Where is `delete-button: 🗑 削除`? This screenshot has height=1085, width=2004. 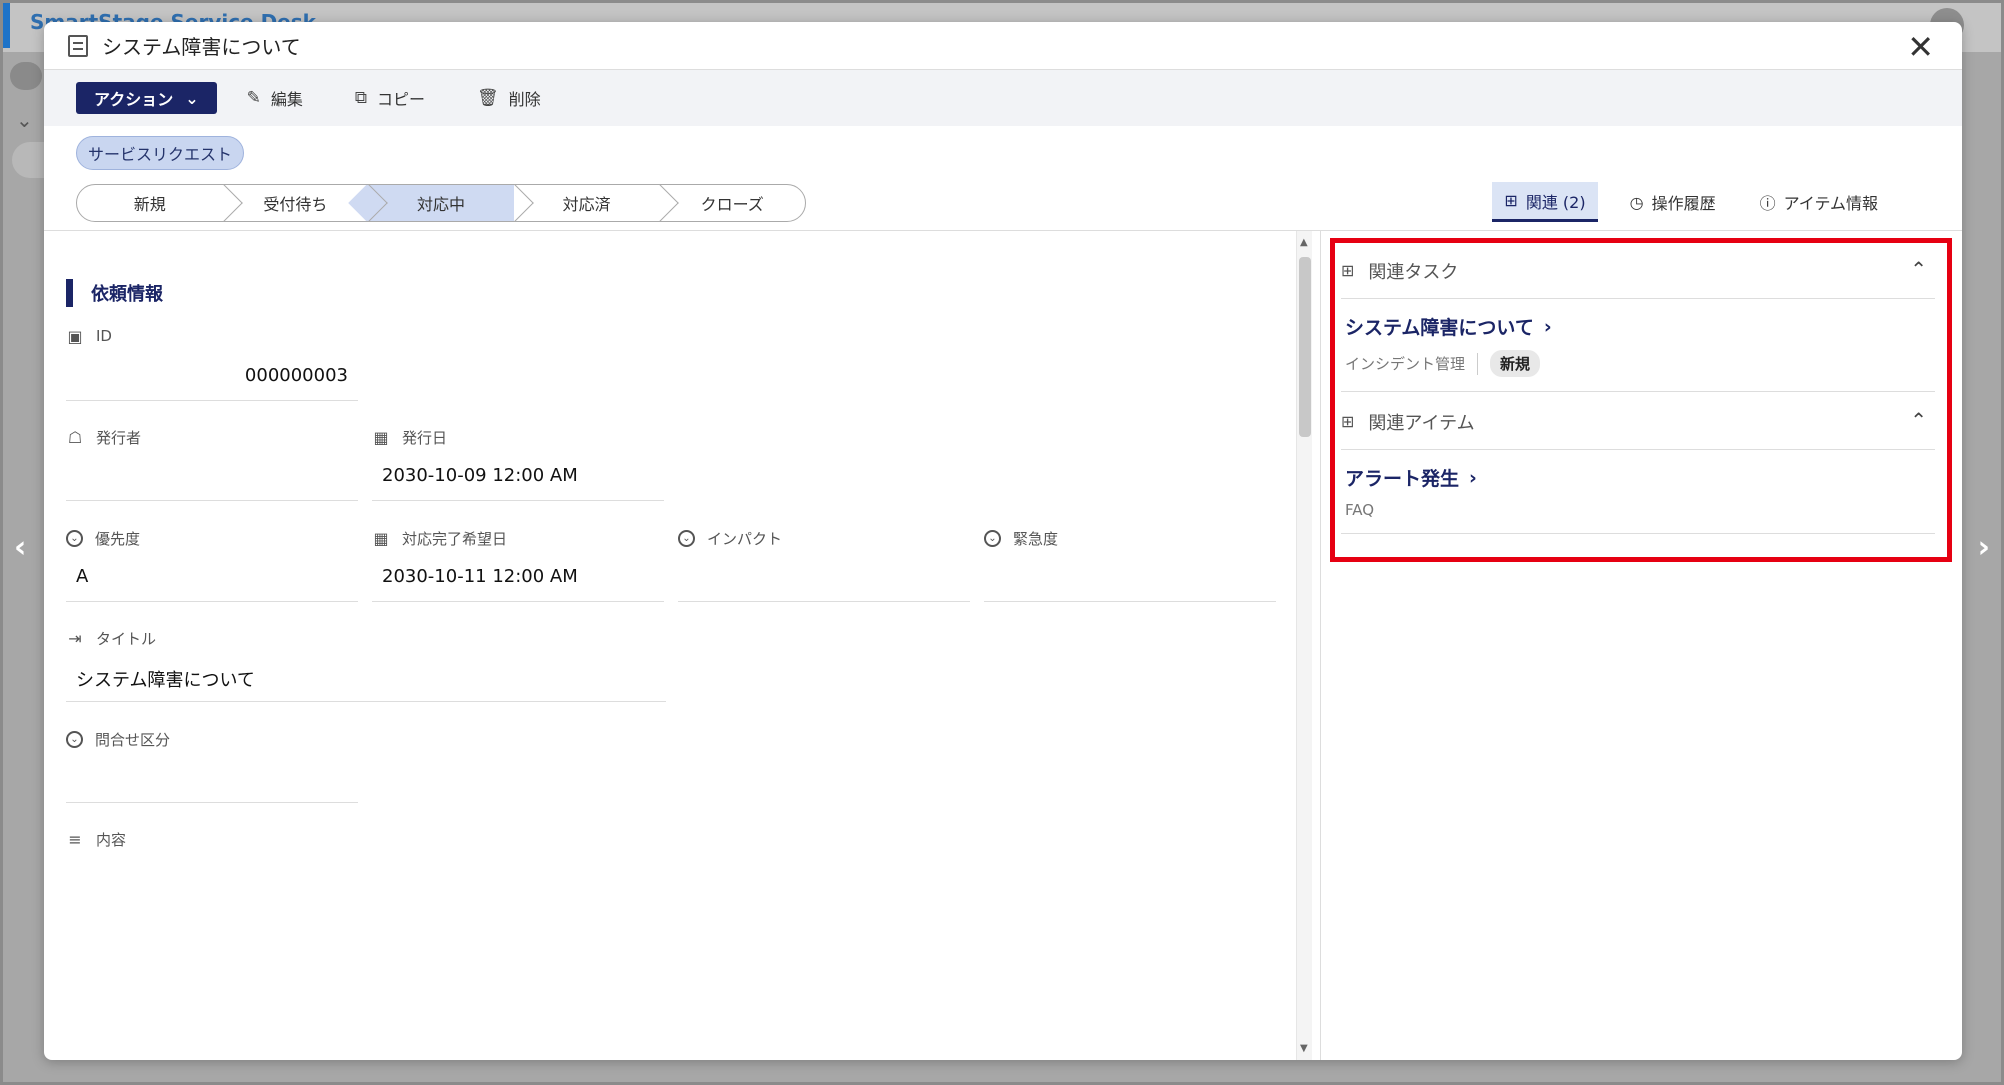 delete-button: 🗑 削除 is located at coordinates (509, 98).